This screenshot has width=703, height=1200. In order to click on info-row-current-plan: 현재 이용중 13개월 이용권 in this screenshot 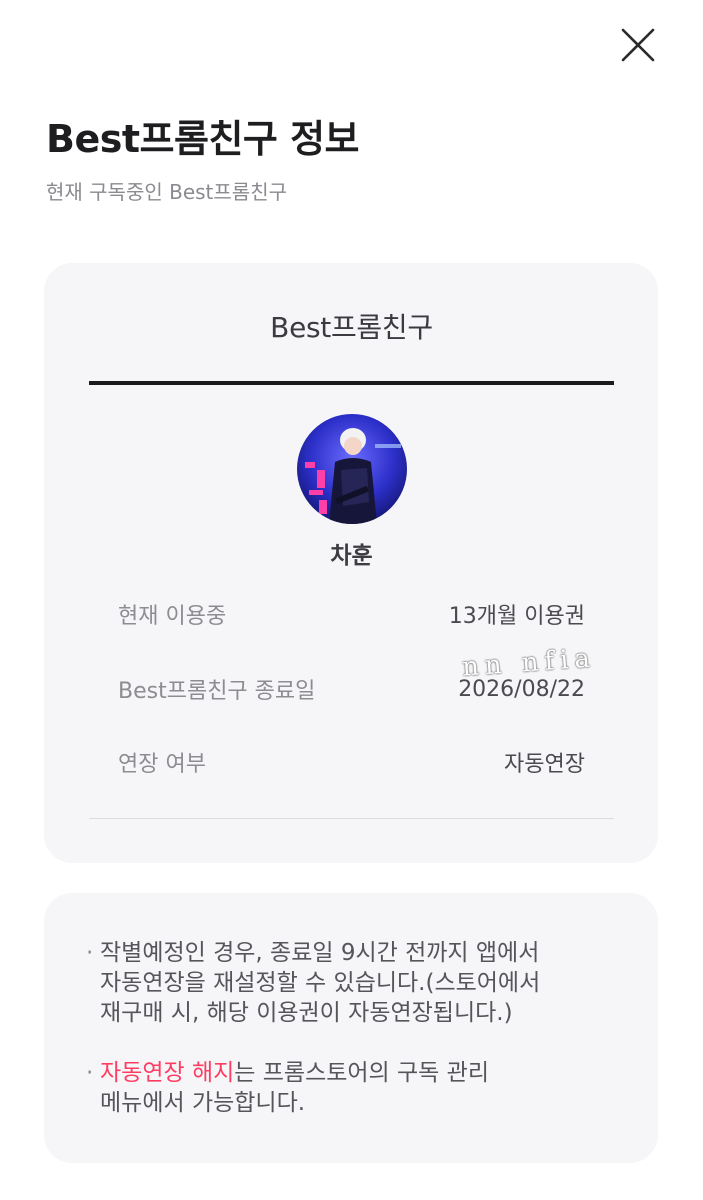, I will do `click(351, 614)`.